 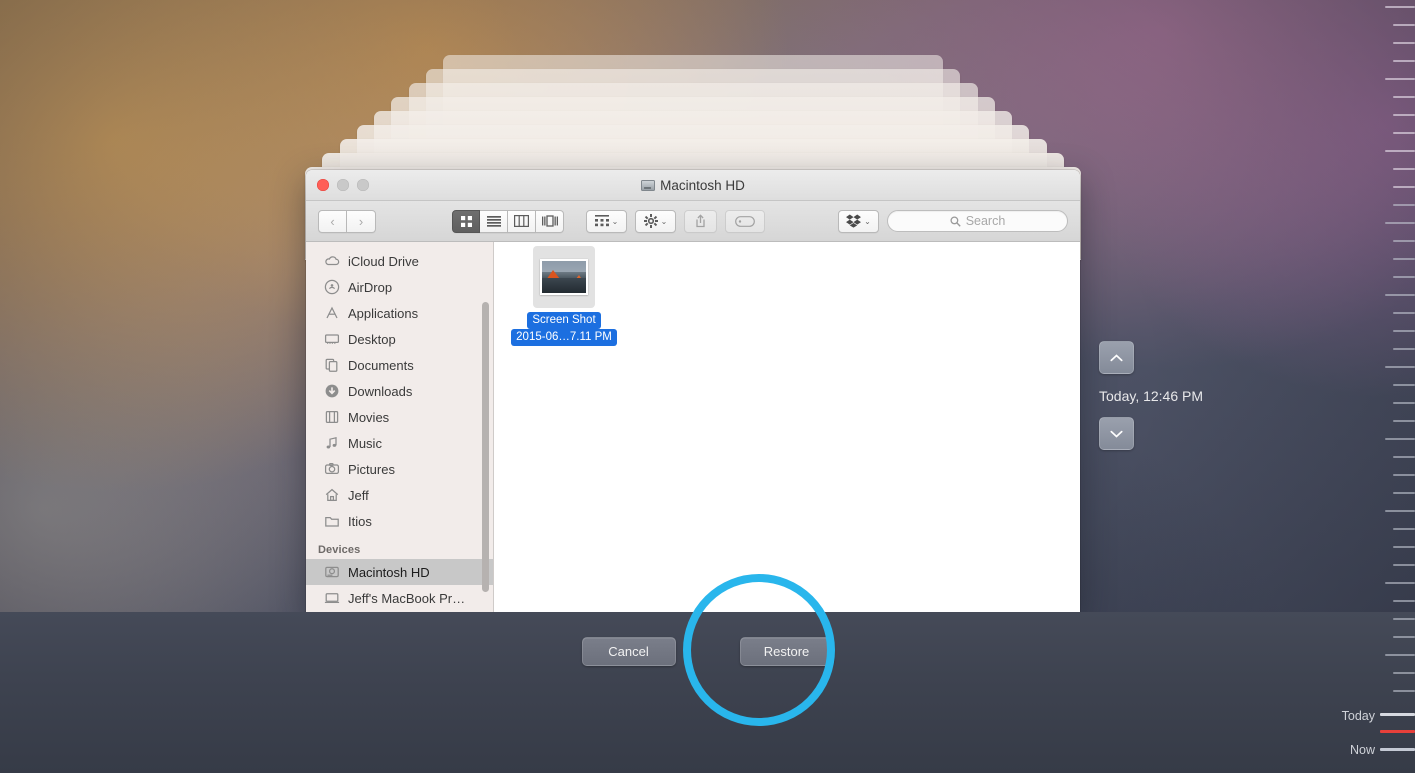 What do you see at coordinates (332, 221) in the screenshot?
I see `back-button: ‹` at bounding box center [332, 221].